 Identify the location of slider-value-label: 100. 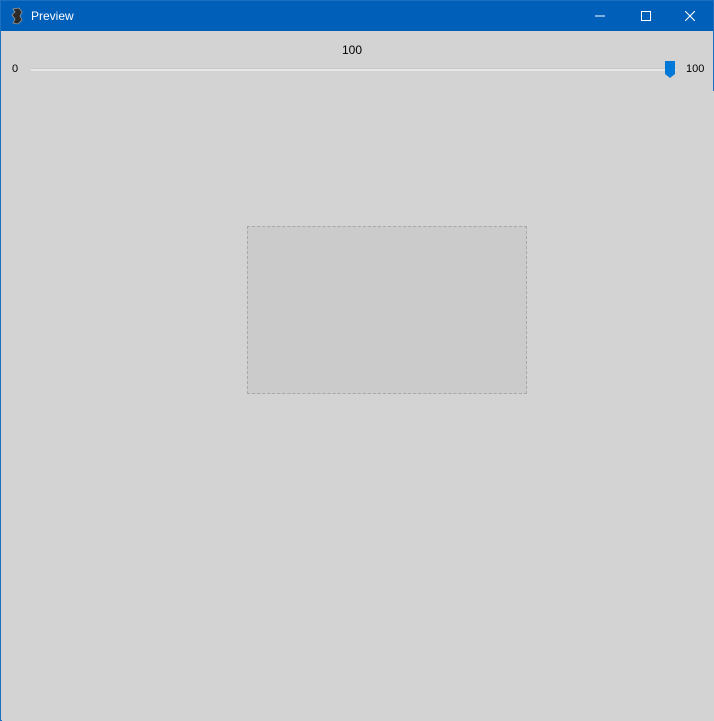
(352, 50).